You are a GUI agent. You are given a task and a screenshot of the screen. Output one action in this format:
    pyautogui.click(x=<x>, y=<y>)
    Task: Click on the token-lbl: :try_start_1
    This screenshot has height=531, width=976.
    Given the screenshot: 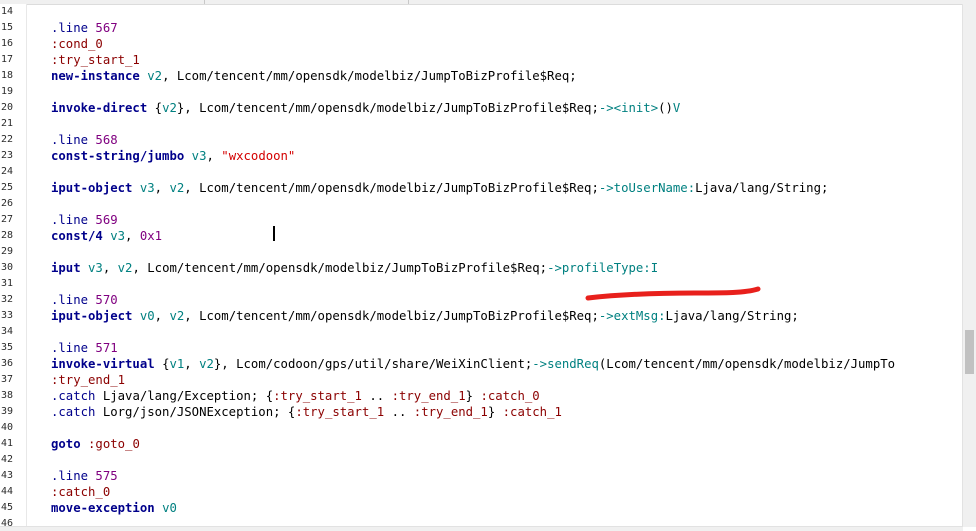 What is the action you would take?
    pyautogui.click(x=95, y=60)
    